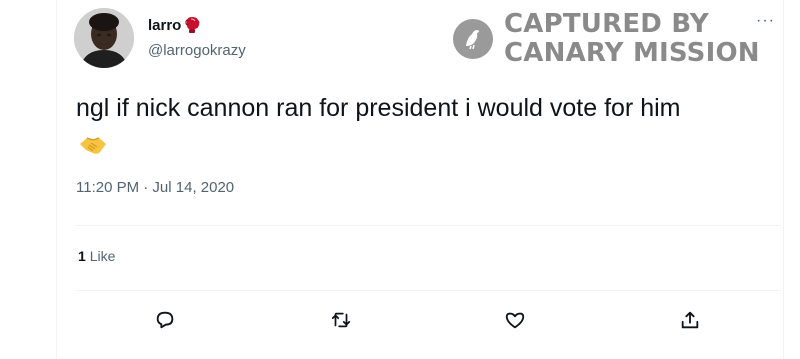  I want to click on display-name: larro, so click(175, 25).